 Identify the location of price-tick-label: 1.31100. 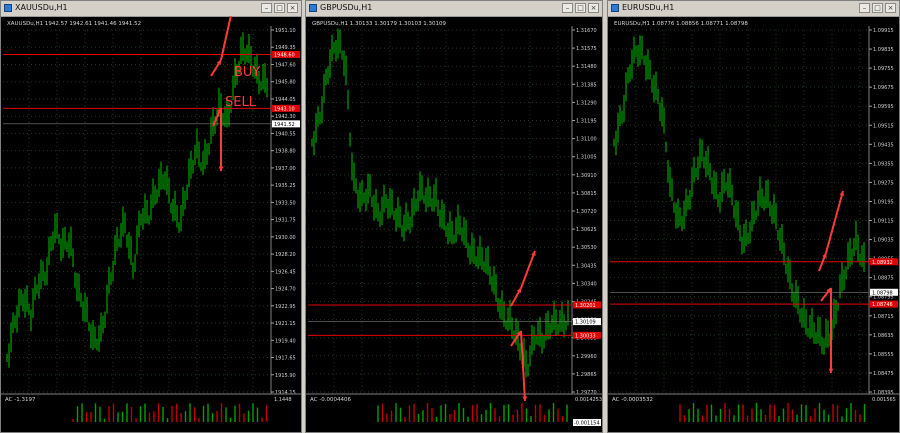
(586, 140).